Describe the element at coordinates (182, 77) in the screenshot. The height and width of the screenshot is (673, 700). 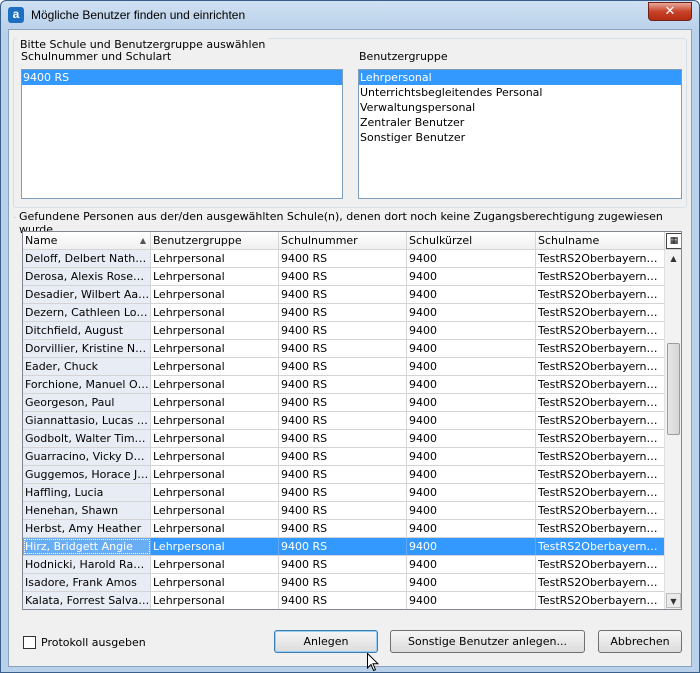
I see `school-list-item: 9400 RS` at that location.